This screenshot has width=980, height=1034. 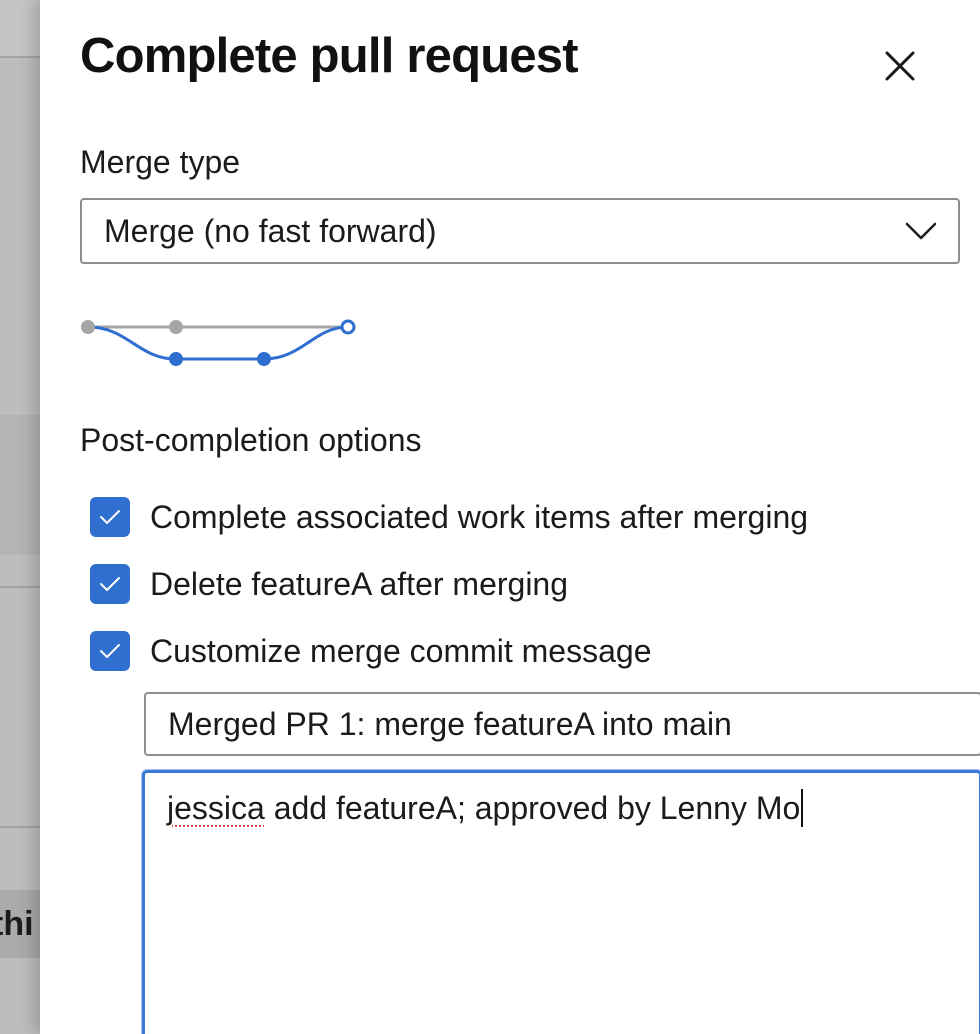 I want to click on option-customize-commit-message: Customize merge commit message, so click(x=370, y=651).